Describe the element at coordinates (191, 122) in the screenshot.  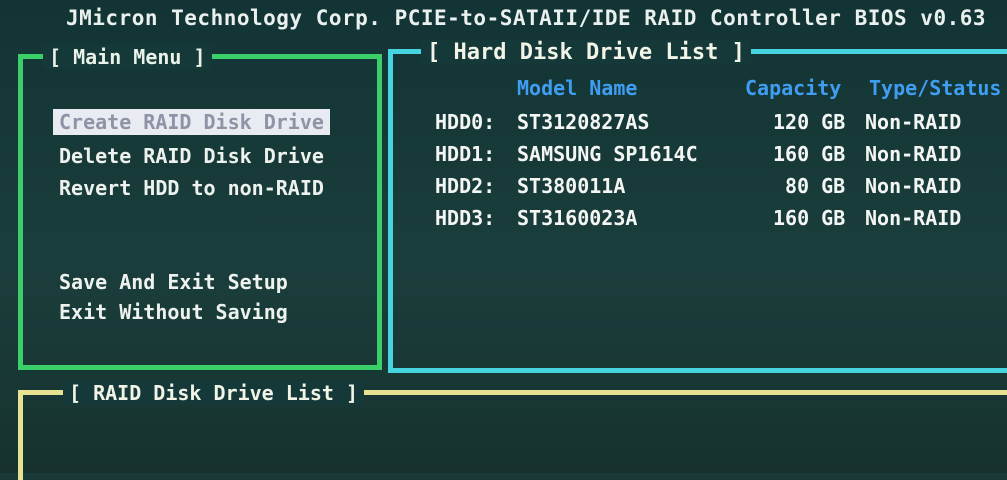
I see `menu-item-create-raid: Create RAID Disk Drive` at that location.